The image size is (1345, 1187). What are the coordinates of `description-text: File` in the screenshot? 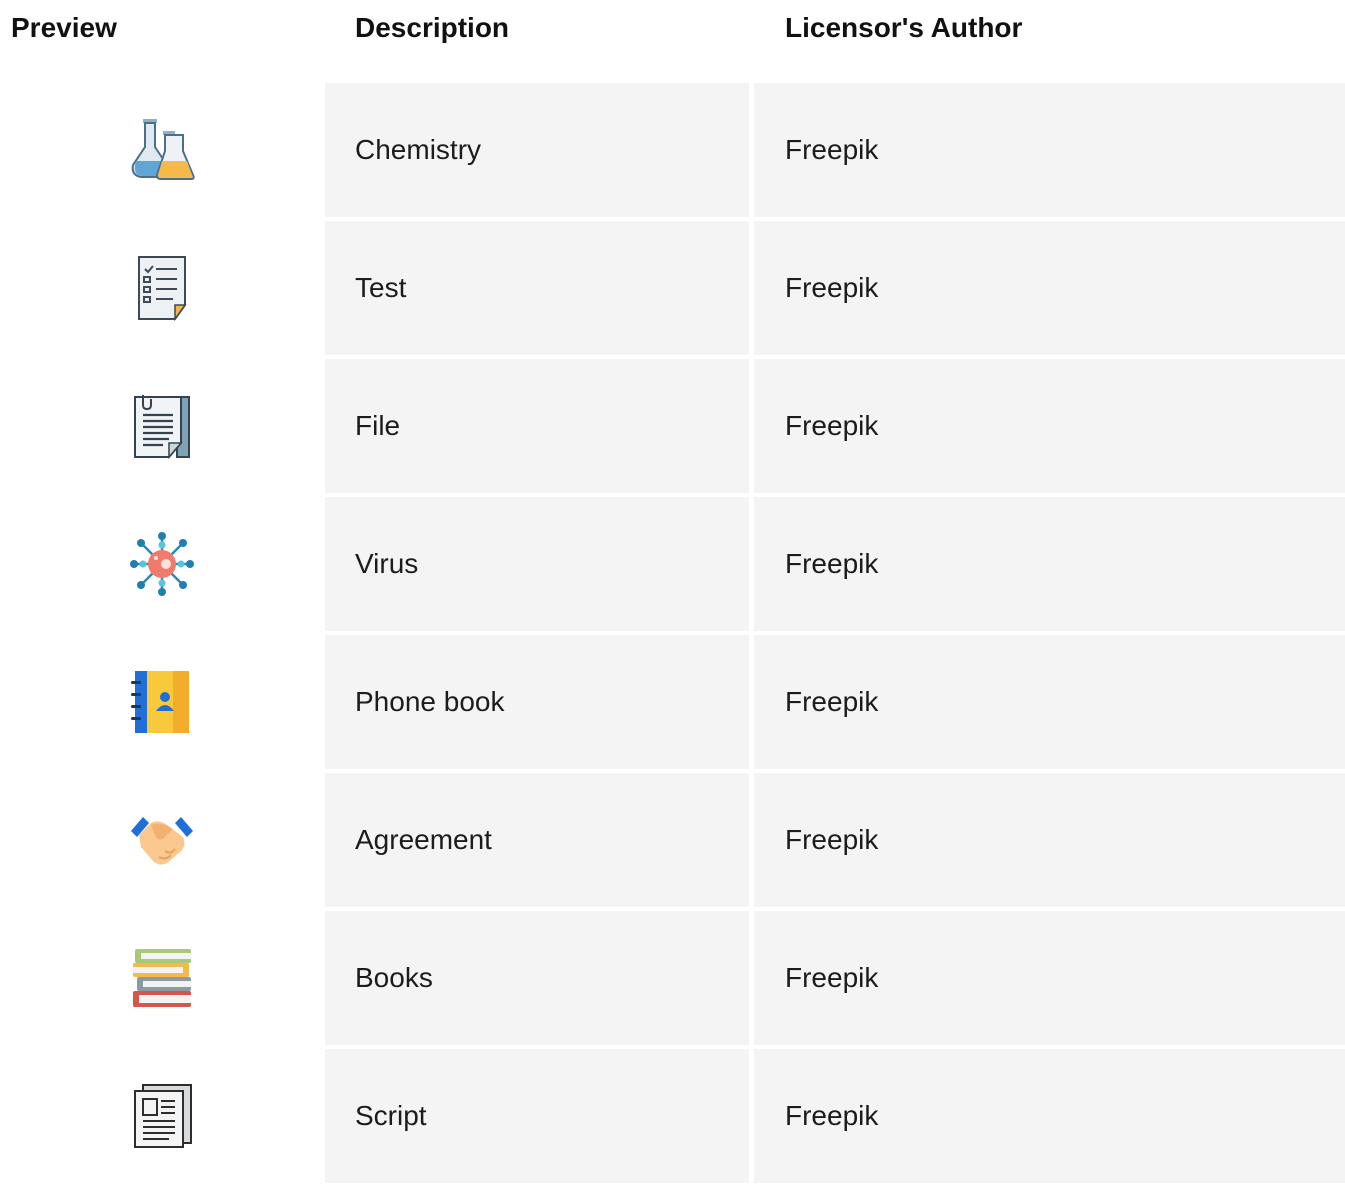 It's located at (378, 425).